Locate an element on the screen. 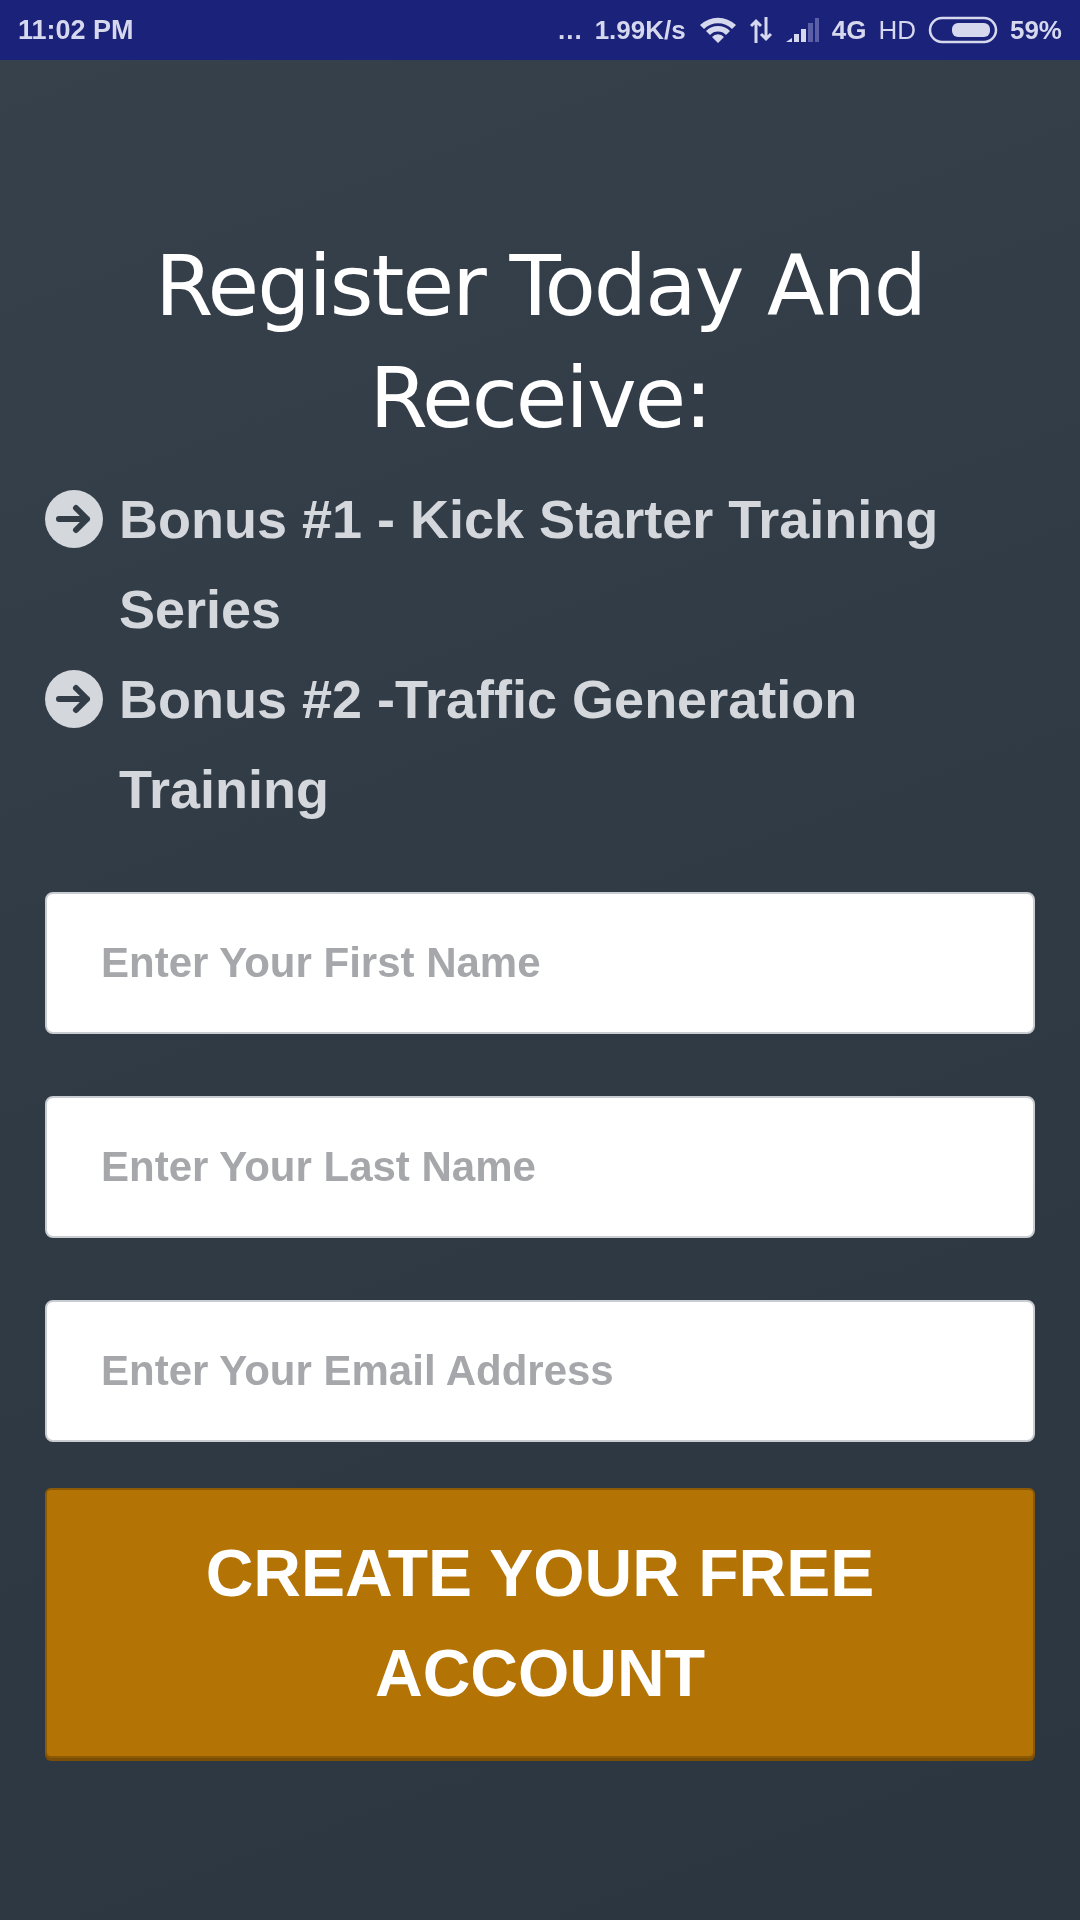  network-speed: 1.99K/s is located at coordinates (640, 30).